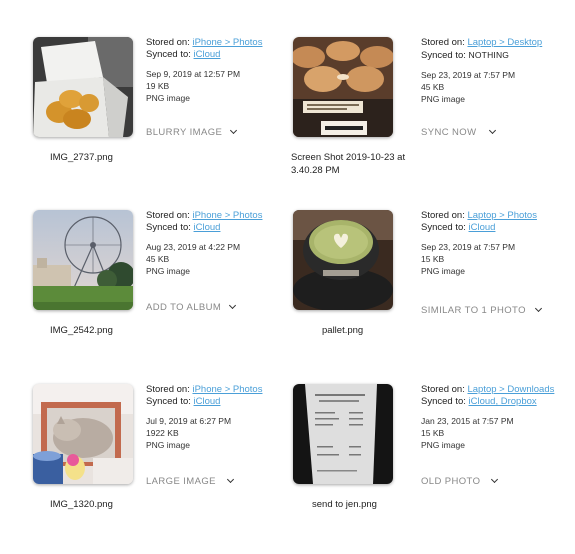 The height and width of the screenshot is (554, 575). Describe the element at coordinates (81, 157) in the screenshot. I see `file-name: IMG_2737.png` at that location.